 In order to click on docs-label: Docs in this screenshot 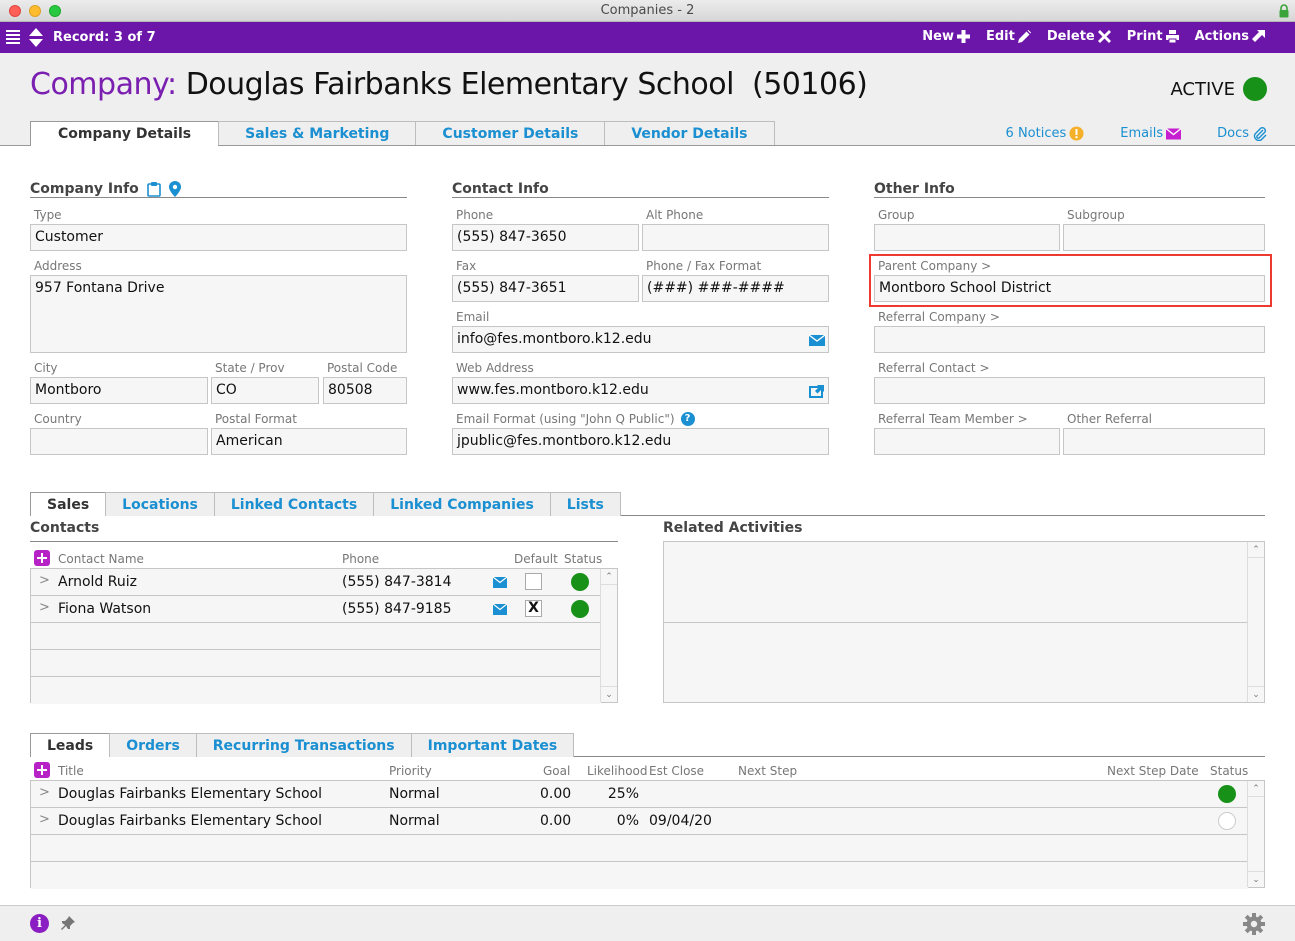, I will do `click(1233, 133)`.